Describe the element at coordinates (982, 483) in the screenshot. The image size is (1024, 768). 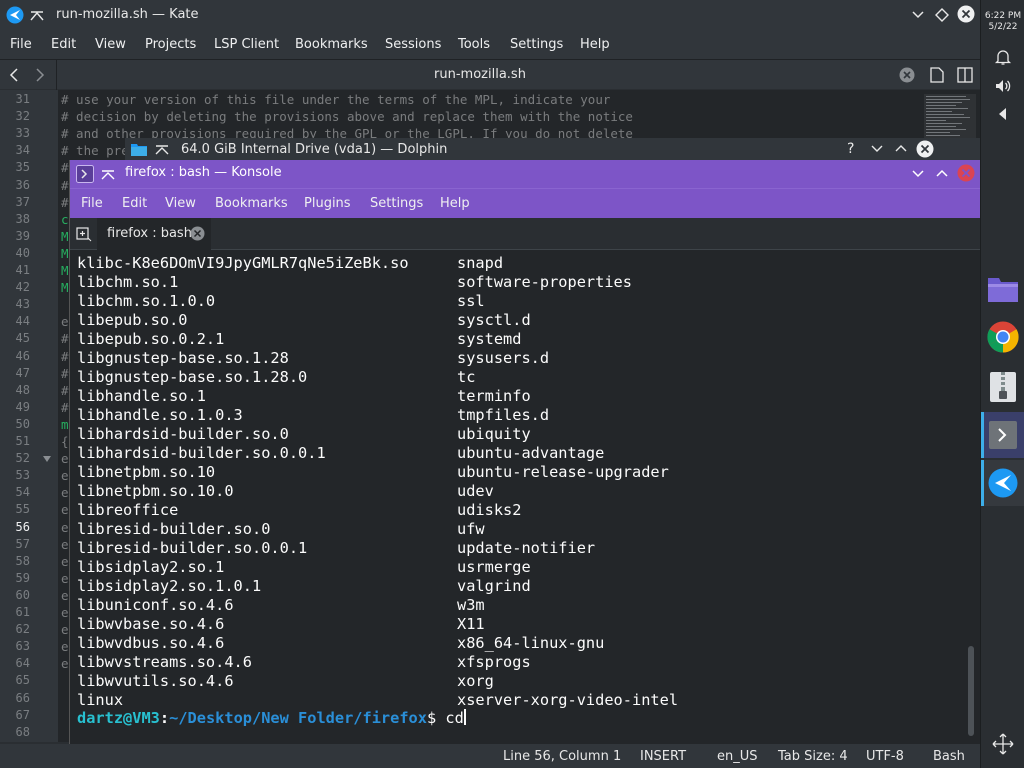
I see `active-task-indicator` at that location.